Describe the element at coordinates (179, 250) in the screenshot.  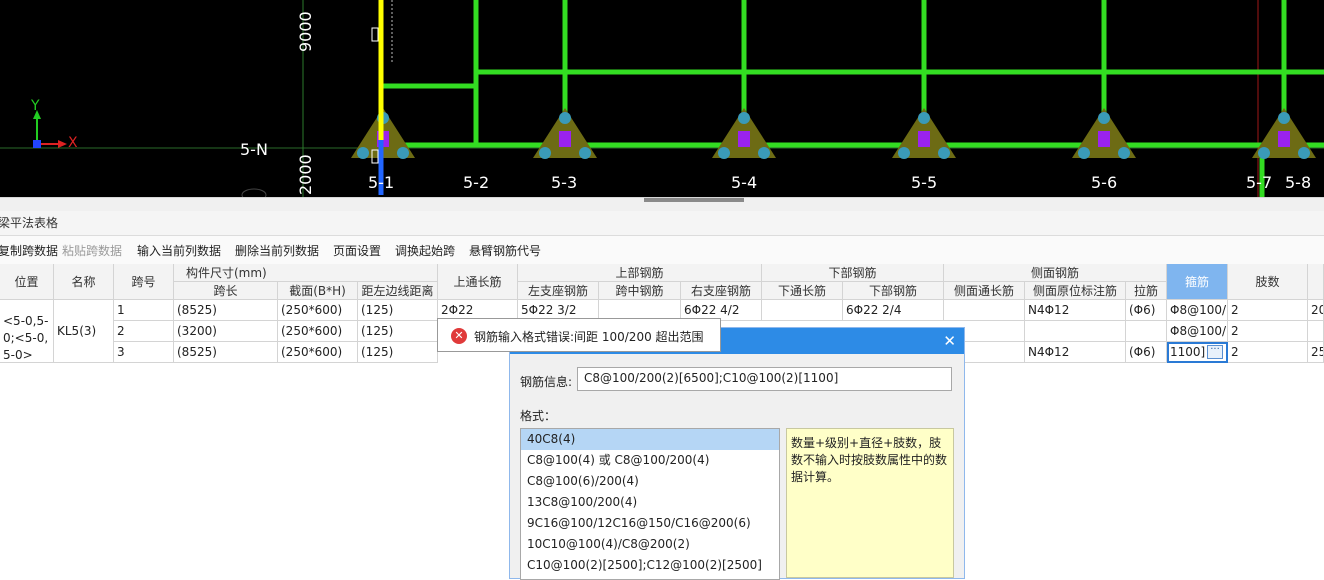
I see `input-column-button: 输入当前列数据` at that location.